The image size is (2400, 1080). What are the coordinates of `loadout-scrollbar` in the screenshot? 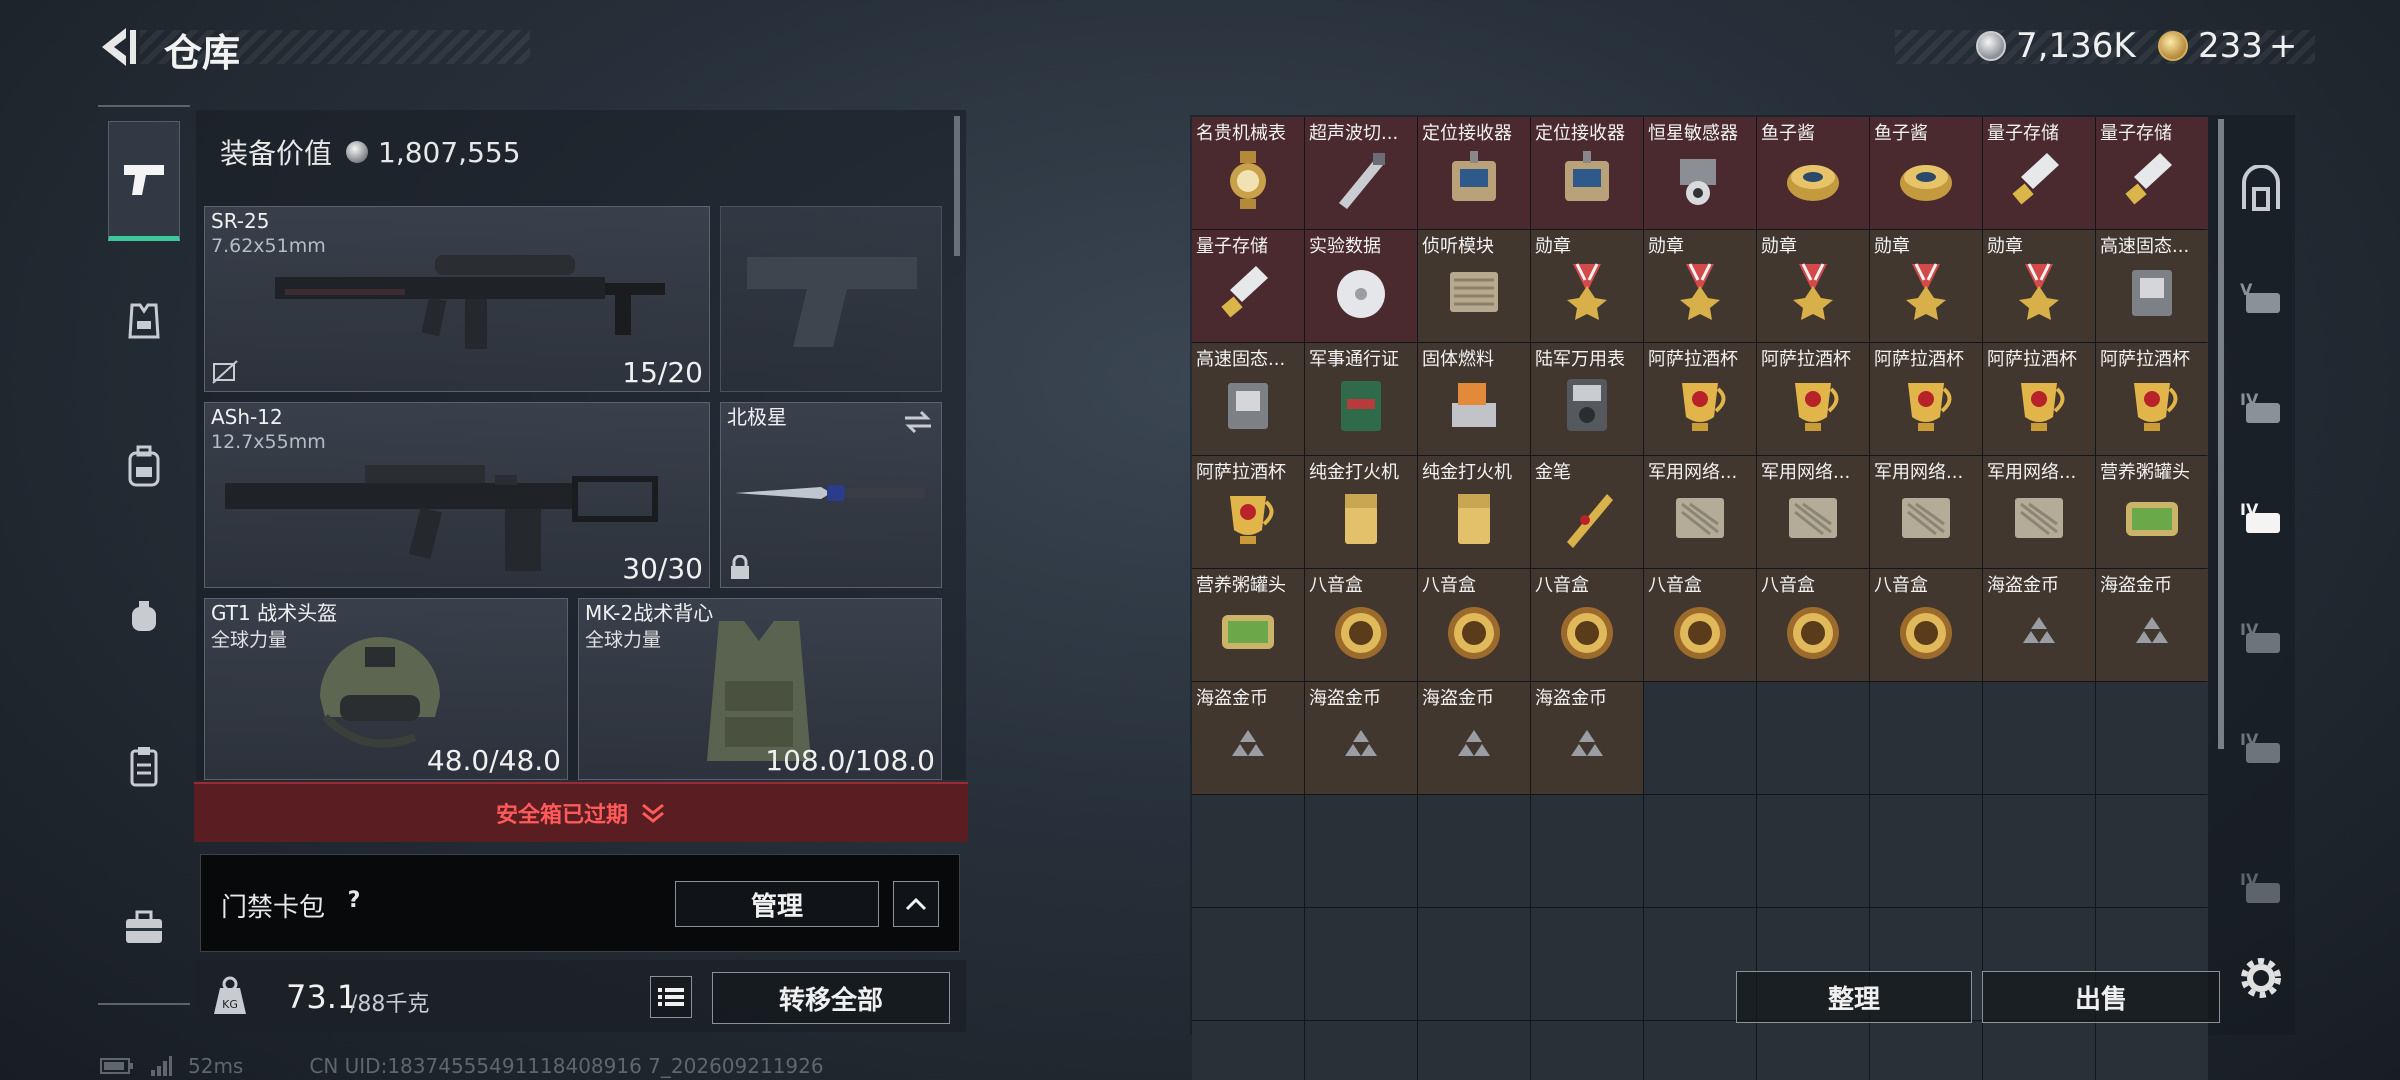 It's located at (957, 186).